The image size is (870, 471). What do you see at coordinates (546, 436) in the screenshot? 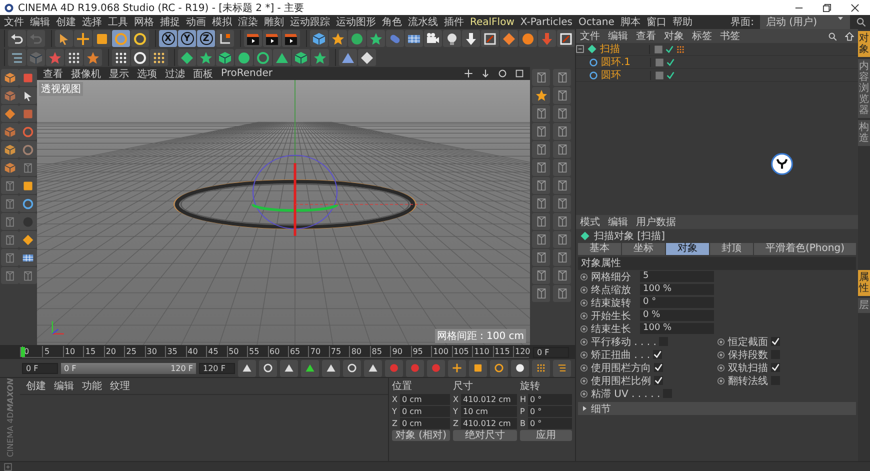
I see `apply-button: 应用` at bounding box center [546, 436].